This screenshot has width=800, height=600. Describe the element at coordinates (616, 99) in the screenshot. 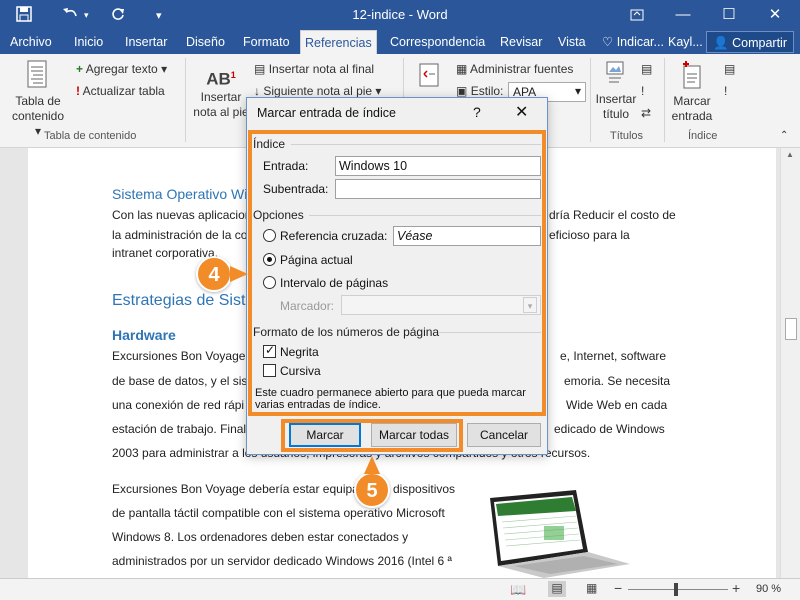

I see `caption-label-1: Insertar` at that location.